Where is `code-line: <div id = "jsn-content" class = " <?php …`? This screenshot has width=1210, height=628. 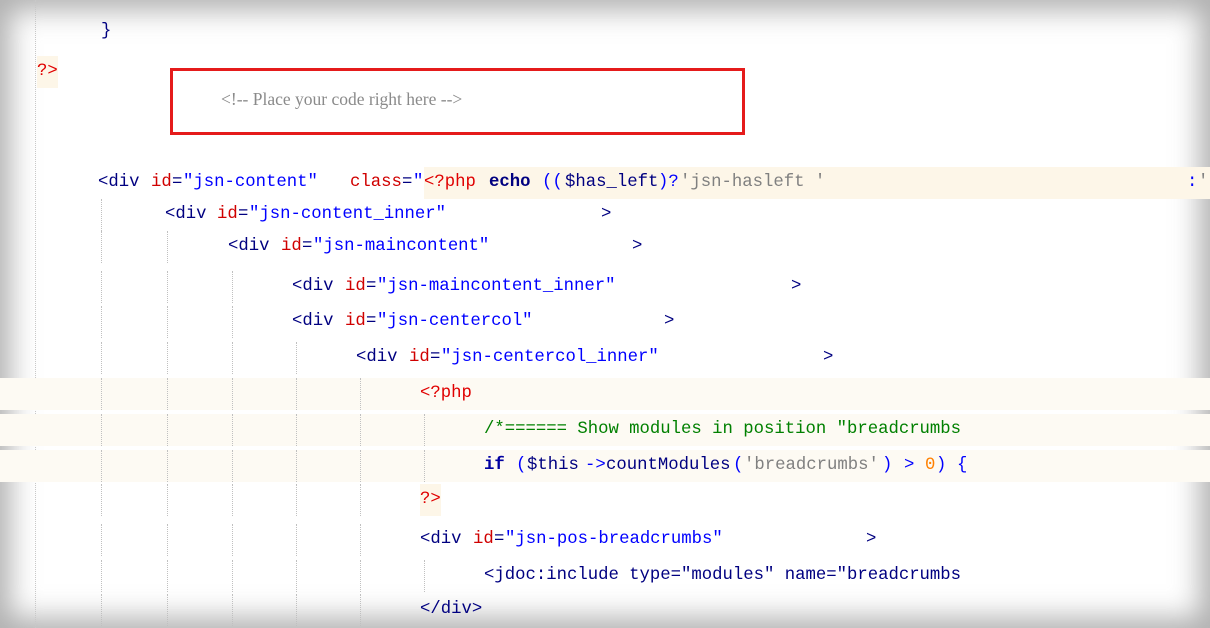 code-line: <div id = "jsn-content" class = " <?php … is located at coordinates (605, 183).